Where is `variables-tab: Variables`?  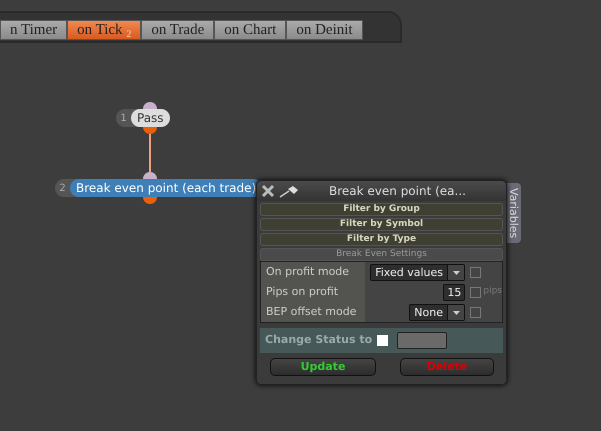
variables-tab: Variables is located at coordinates (513, 213).